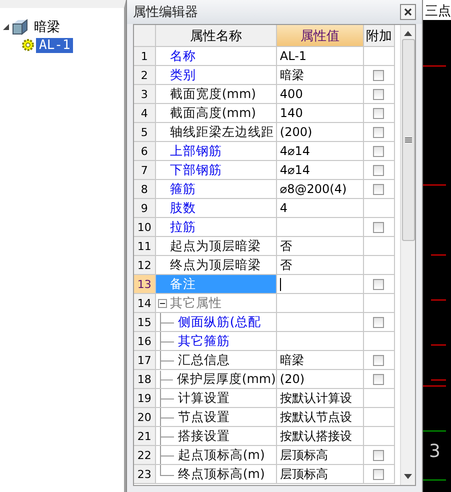 This screenshot has height=492, width=451. I want to click on row-number: 16, so click(144, 341).